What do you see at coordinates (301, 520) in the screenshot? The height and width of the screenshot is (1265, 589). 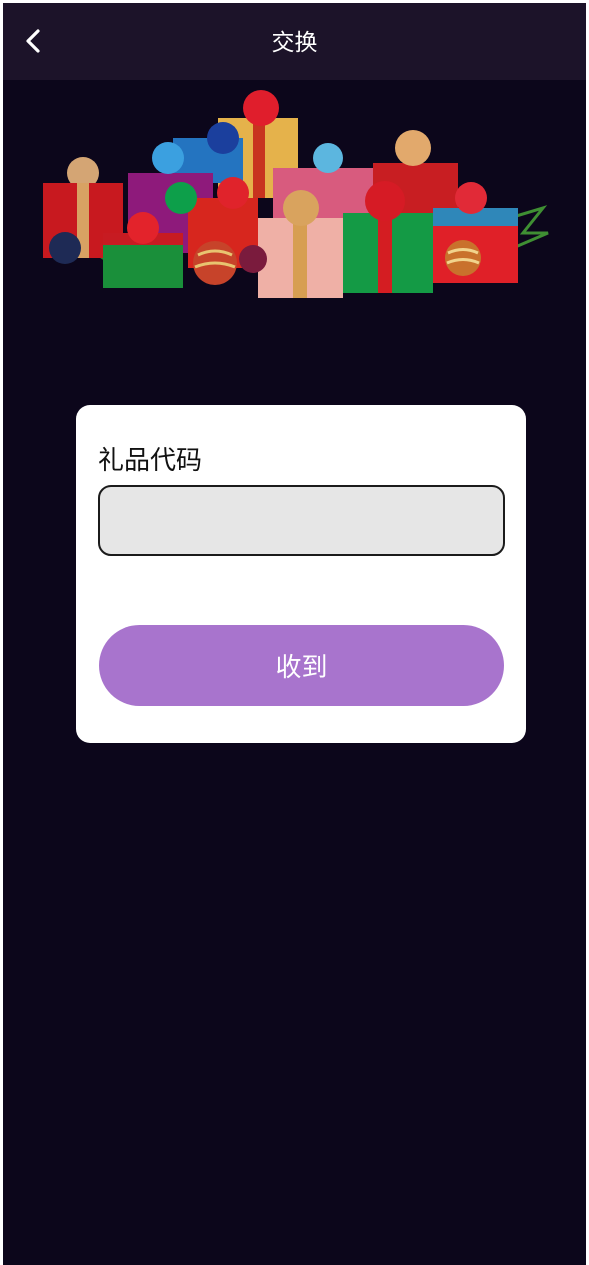 I see `gift-code-input` at bounding box center [301, 520].